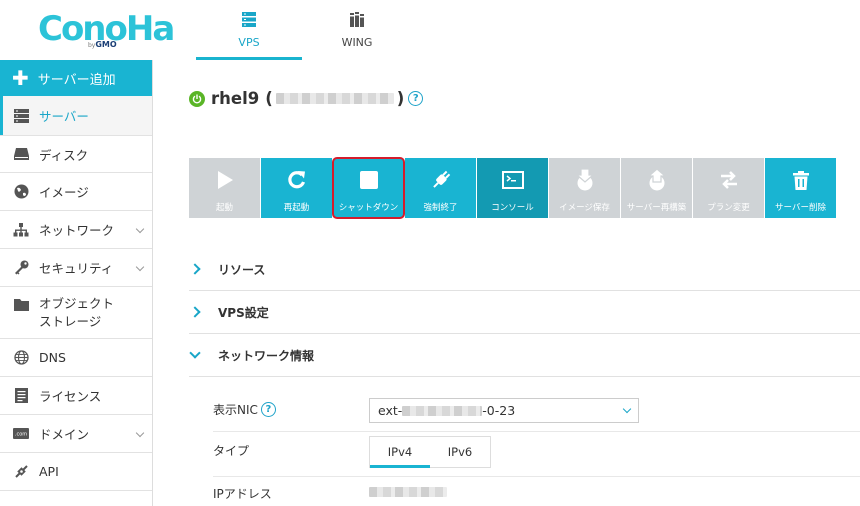  What do you see at coordinates (70, 321) in the screenshot?
I see `sidebar-item-label-line2: ストレージ` at bounding box center [70, 321].